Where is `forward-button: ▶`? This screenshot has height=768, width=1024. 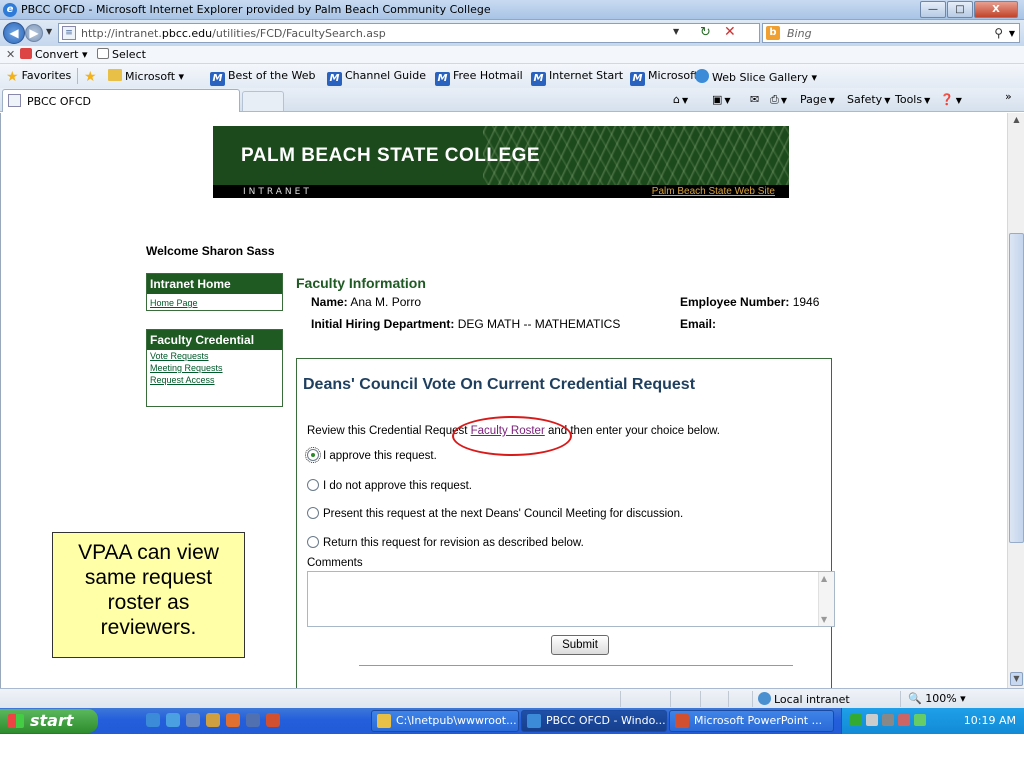 forward-button: ▶ is located at coordinates (34, 33).